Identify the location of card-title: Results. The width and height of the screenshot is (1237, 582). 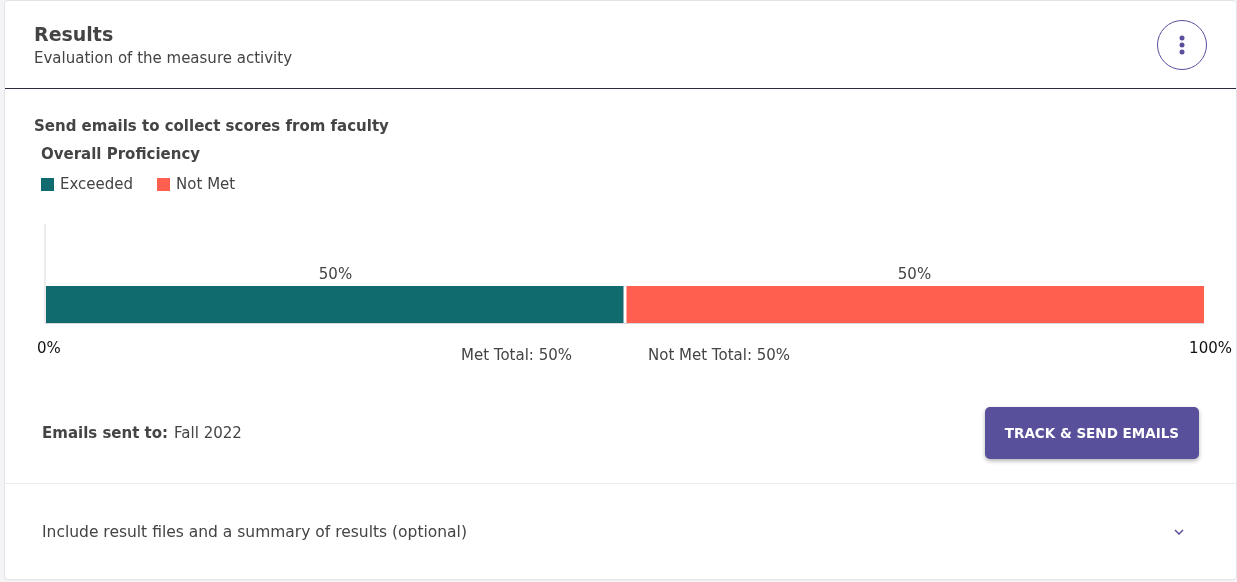
(74, 33).